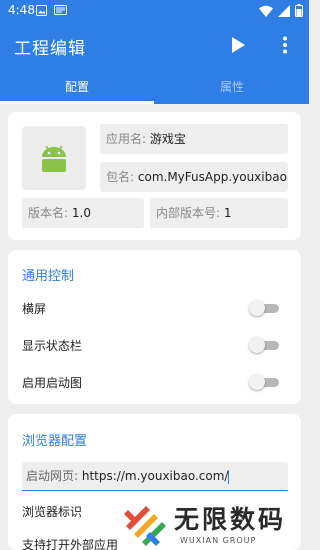  What do you see at coordinates (154, 11) in the screenshot?
I see `status-bar: 4:48` at bounding box center [154, 11].